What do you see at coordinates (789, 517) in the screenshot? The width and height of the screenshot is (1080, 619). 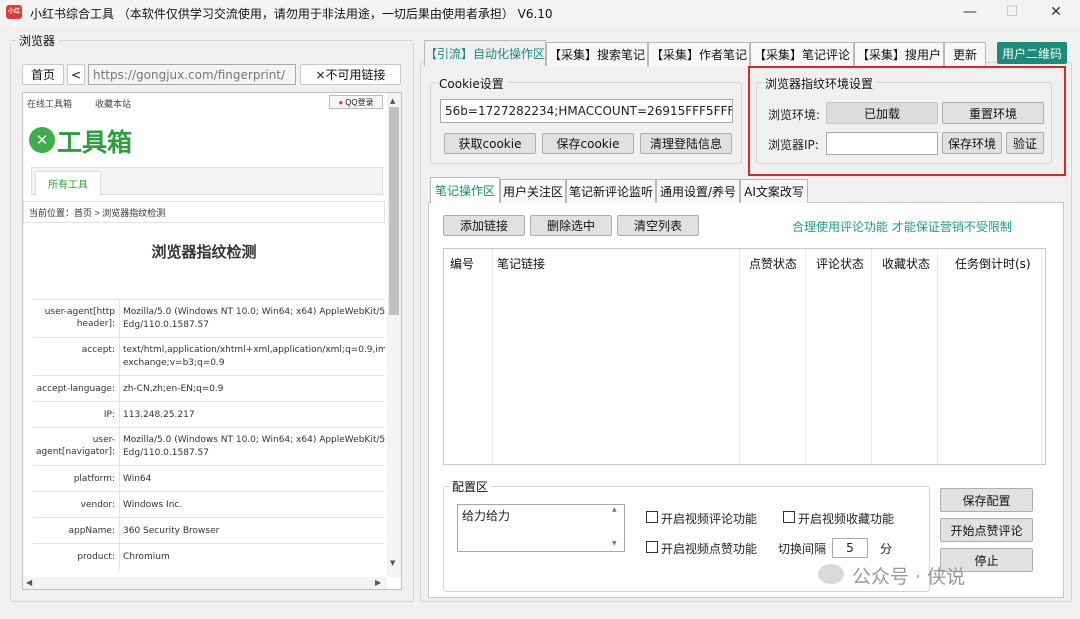 I see `video-collect-checkbox` at bounding box center [789, 517].